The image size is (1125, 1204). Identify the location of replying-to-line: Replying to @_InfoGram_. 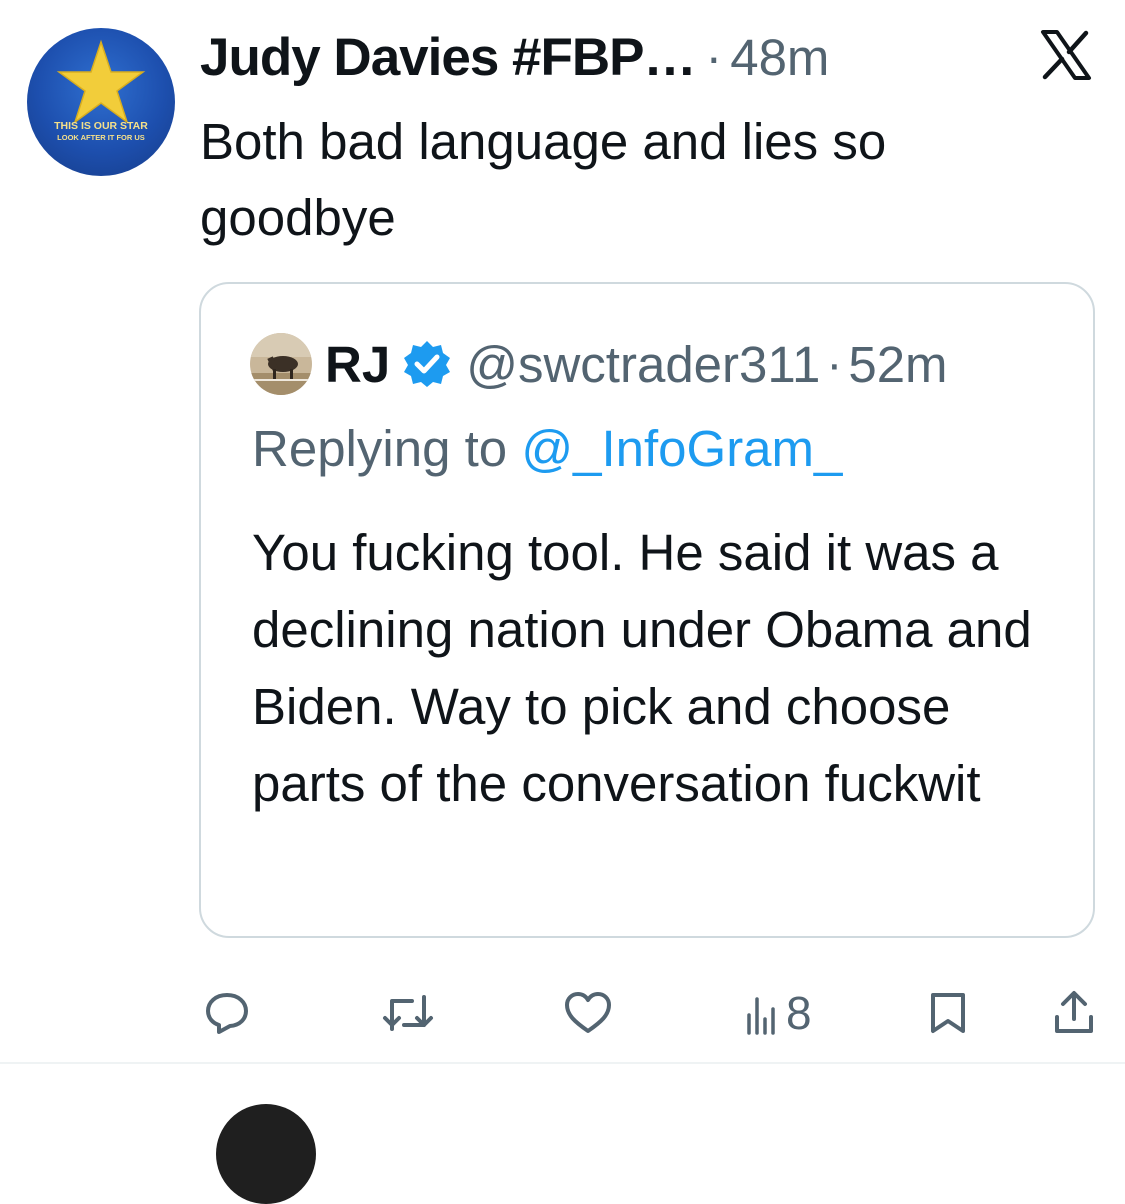
(547, 448).